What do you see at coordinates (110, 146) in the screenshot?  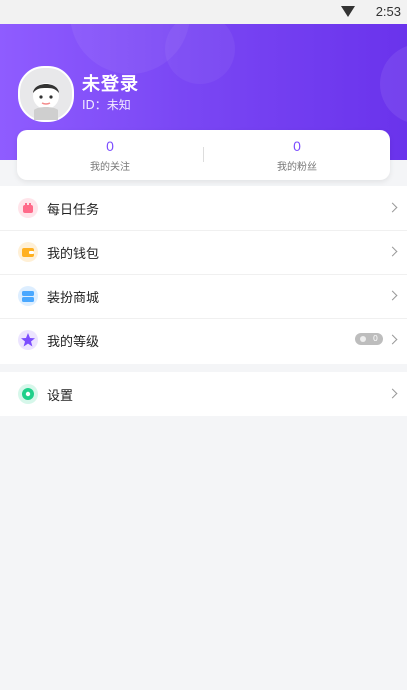 I see `following-count: 0` at bounding box center [110, 146].